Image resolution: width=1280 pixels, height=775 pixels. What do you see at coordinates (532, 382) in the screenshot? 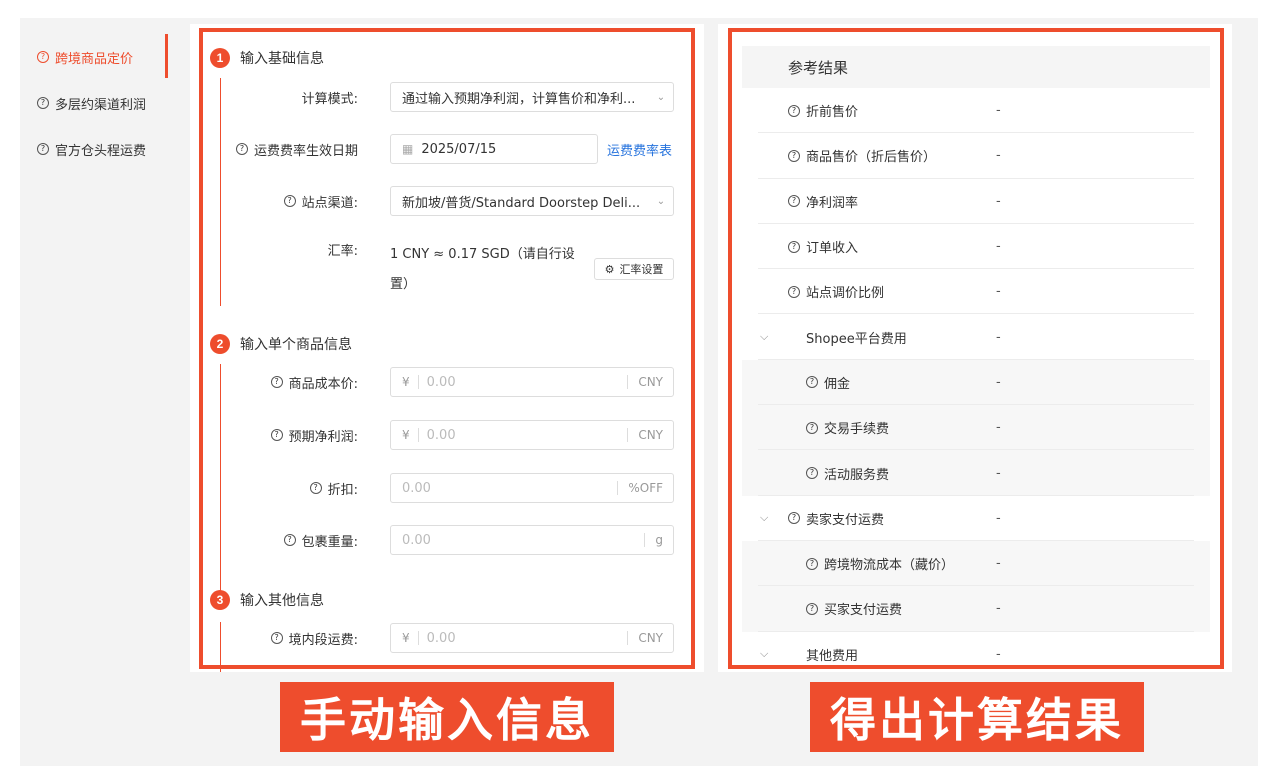
I see `cost-input: ¥ 0.00 CNY` at bounding box center [532, 382].